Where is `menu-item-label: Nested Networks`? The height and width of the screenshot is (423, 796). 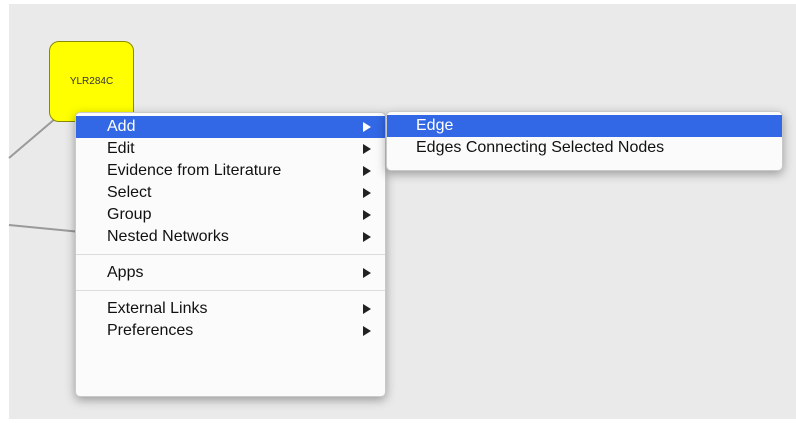 menu-item-label: Nested Networks is located at coordinates (168, 236).